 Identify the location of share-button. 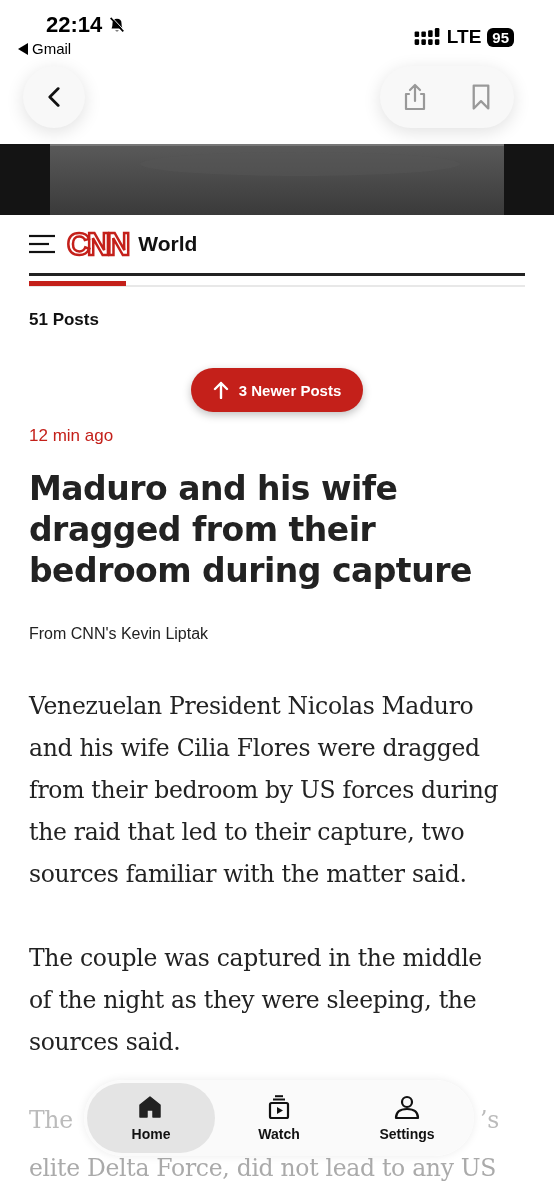
(415, 97).